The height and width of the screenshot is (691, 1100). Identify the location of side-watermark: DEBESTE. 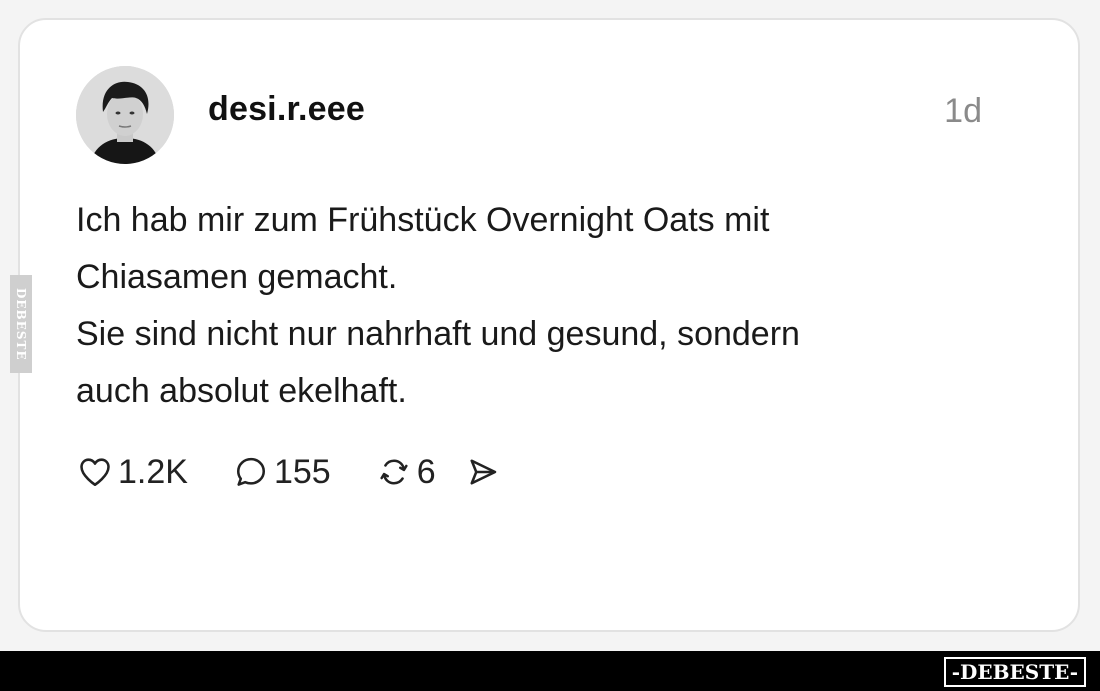
(21, 324).